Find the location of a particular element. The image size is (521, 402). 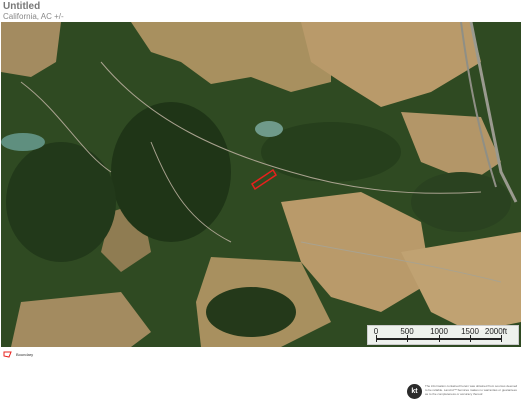

boundary-overlay is located at coordinates (264, 179).